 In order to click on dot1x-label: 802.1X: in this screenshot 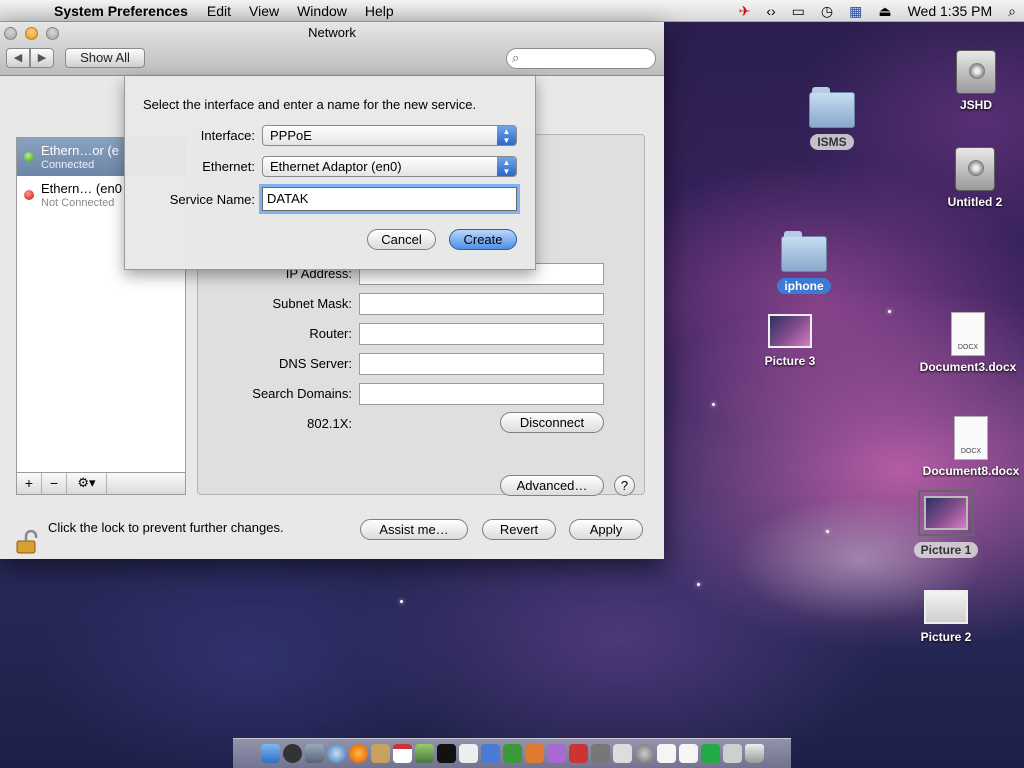, I will do `click(329, 423)`.